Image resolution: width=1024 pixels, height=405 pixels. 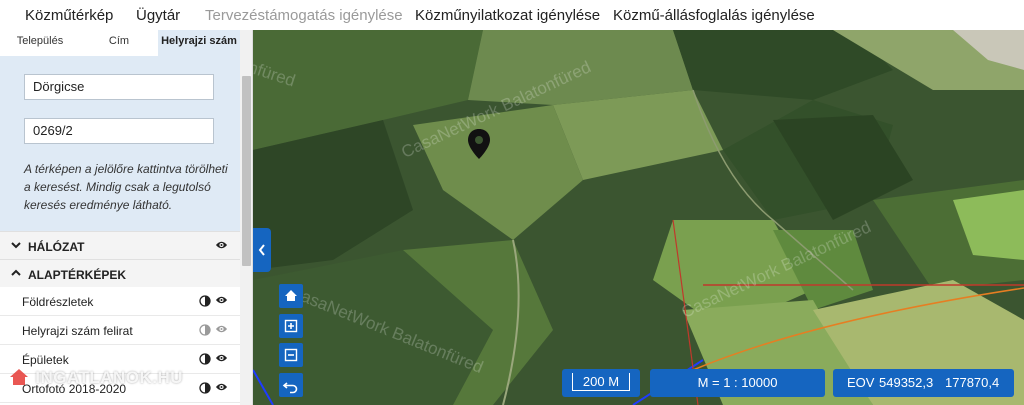 What do you see at coordinates (714, 15) in the screenshot?
I see `nav-kozmu-allasfoglalas: Közmű-állásfoglalás igénylése` at bounding box center [714, 15].